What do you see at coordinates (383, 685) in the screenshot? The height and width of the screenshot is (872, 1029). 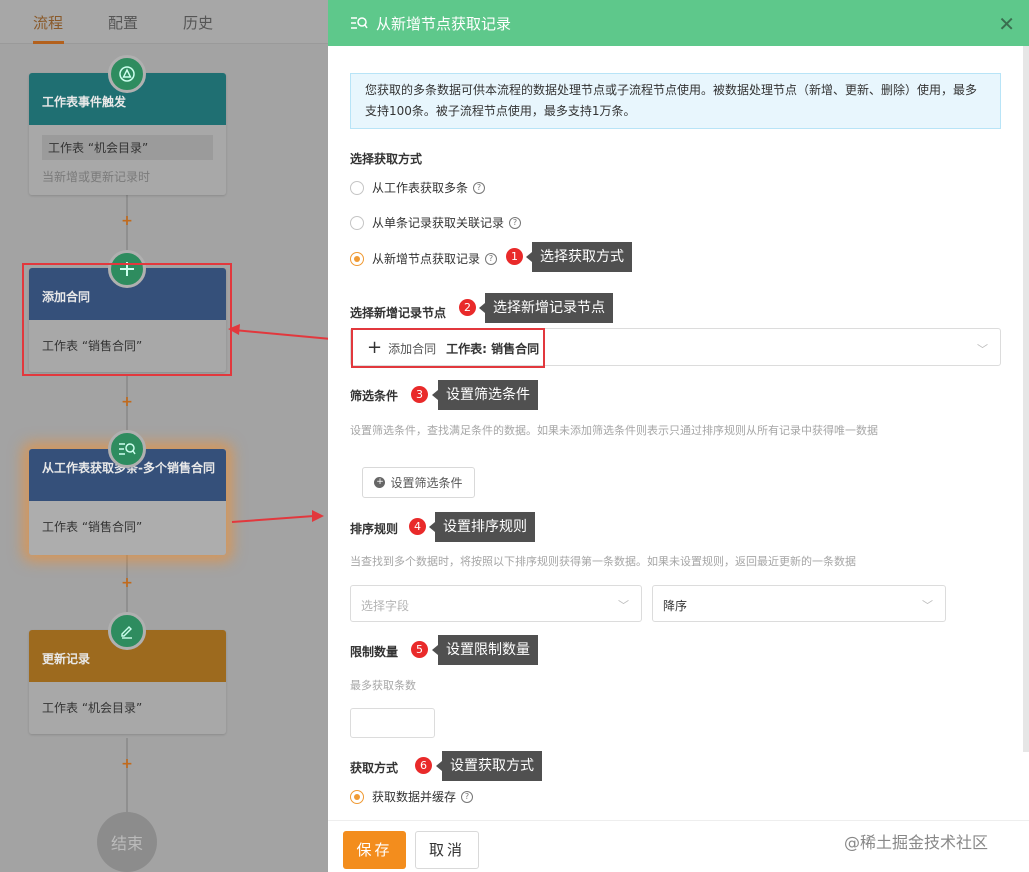 I see `limit-description: 最多获取条数` at bounding box center [383, 685].